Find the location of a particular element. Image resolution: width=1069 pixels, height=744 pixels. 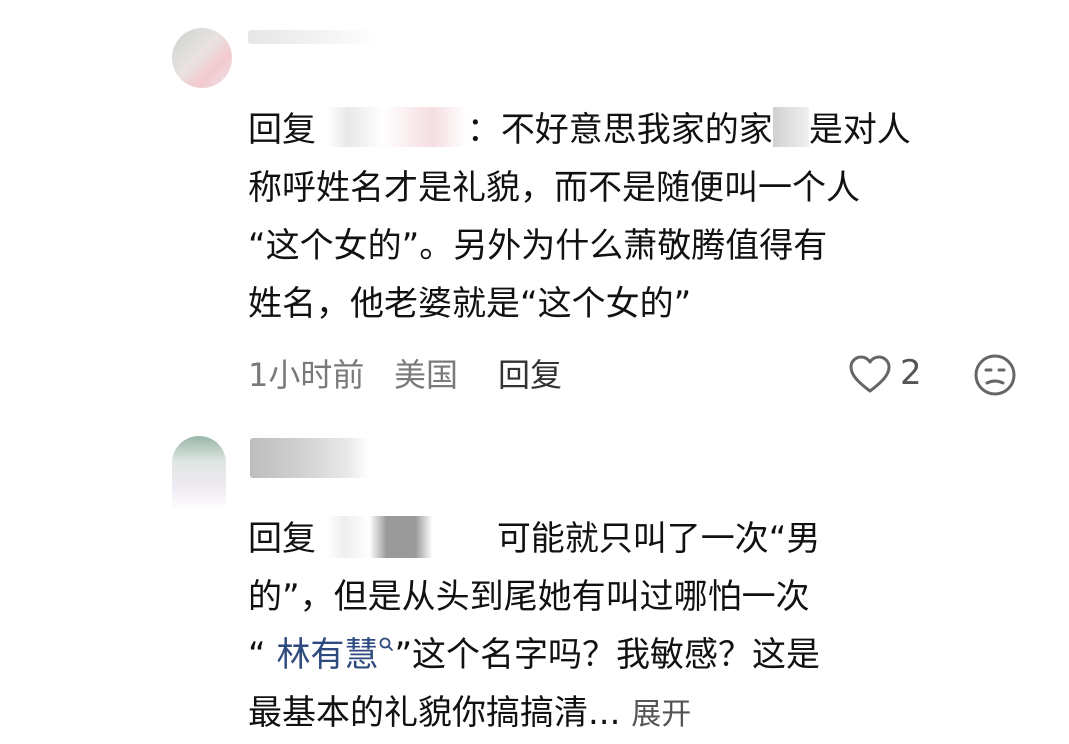

comment-line: 最基本的礼貌你搞搞清... 展开 is located at coordinates (648, 714).